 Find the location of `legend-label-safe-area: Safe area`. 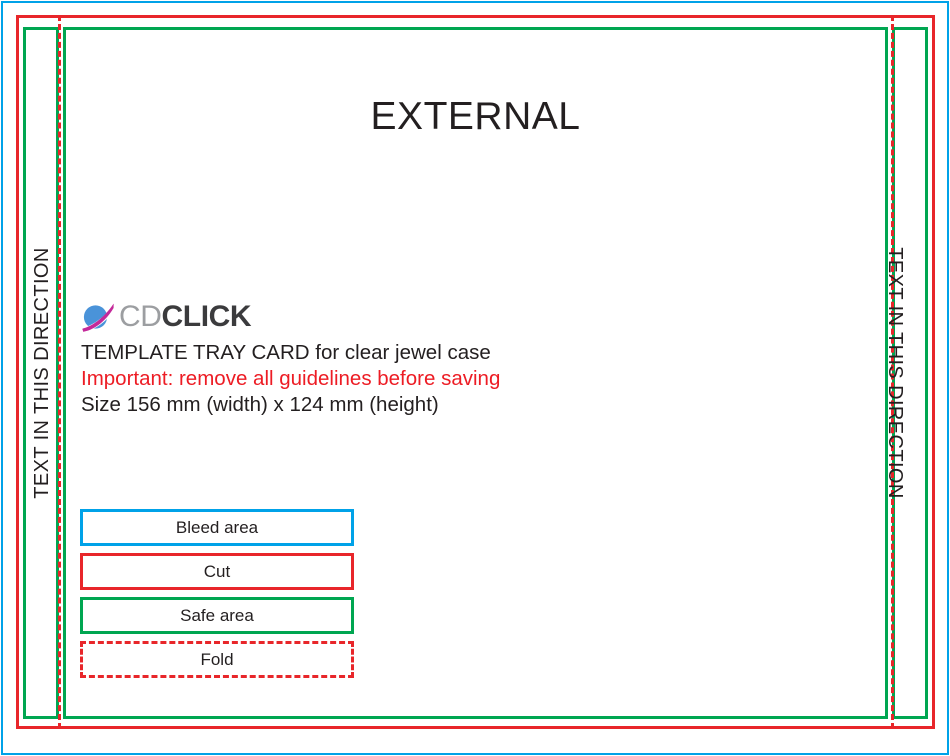

legend-label-safe-area: Safe area is located at coordinates (217, 615).